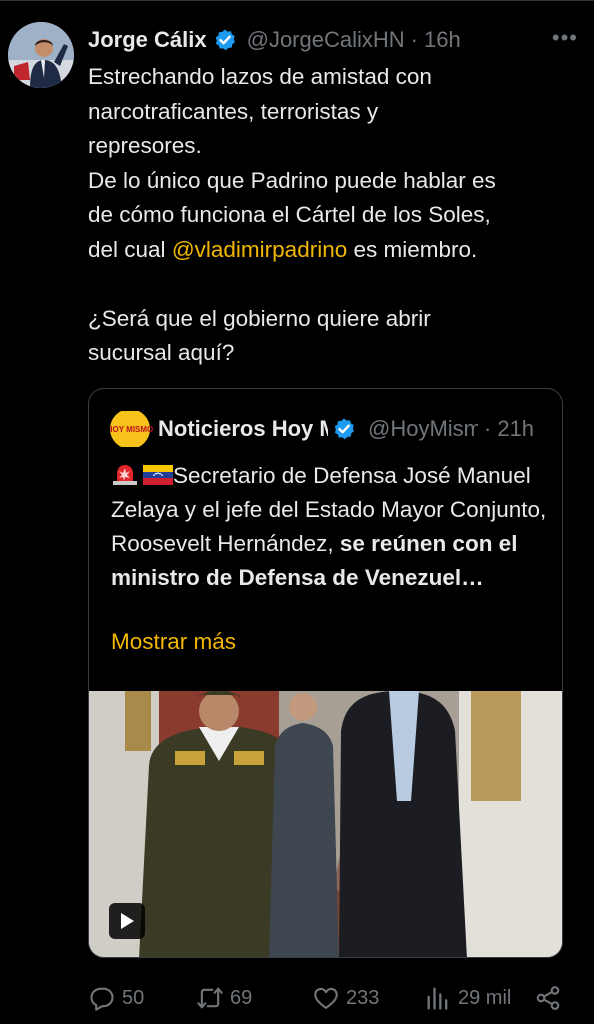 The height and width of the screenshot is (1024, 594). I want to click on reply-icon, so click(102, 999).